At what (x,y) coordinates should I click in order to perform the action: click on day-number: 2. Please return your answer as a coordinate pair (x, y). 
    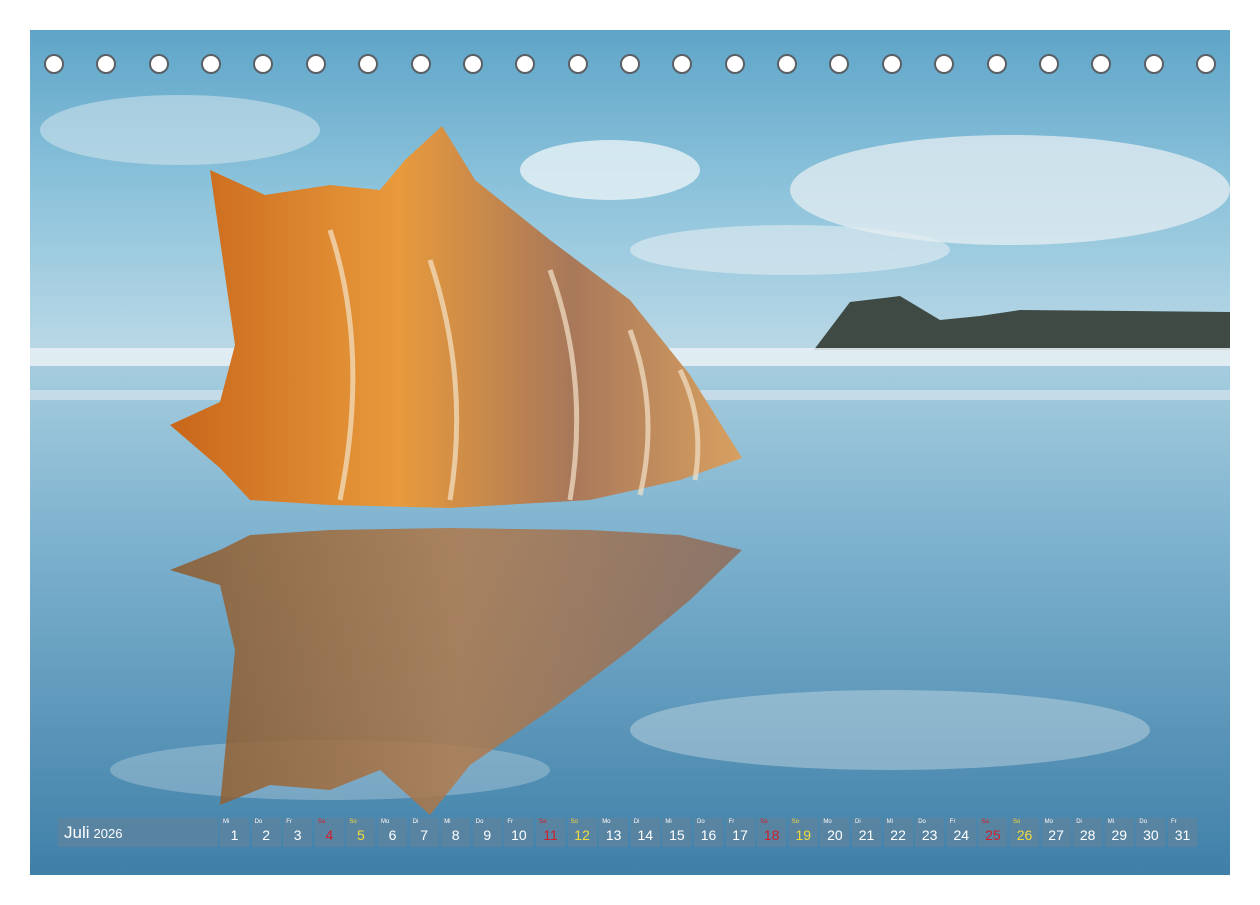
    Looking at the image, I should click on (266, 835).